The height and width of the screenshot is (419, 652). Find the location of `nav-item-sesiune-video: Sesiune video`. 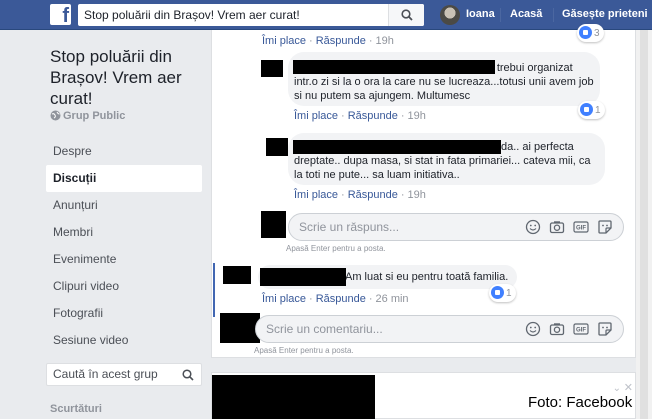

nav-item-sesiune-video: Sesiune video is located at coordinates (124, 340).